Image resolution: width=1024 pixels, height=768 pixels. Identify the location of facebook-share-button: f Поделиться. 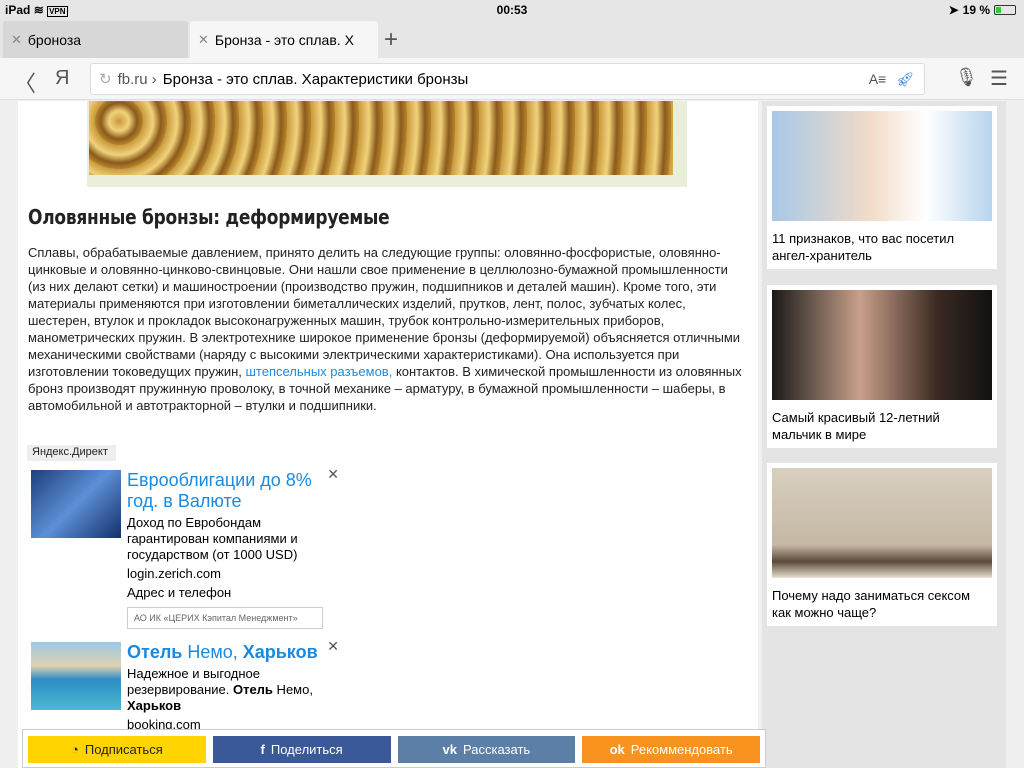
(301, 749).